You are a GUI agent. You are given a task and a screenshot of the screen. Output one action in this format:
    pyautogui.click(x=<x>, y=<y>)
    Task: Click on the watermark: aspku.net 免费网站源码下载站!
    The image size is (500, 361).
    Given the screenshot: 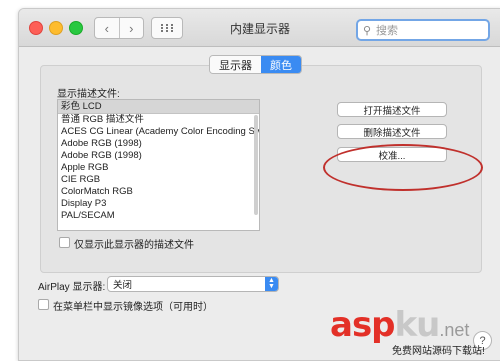 What is the action you would take?
    pyautogui.click(x=407, y=331)
    